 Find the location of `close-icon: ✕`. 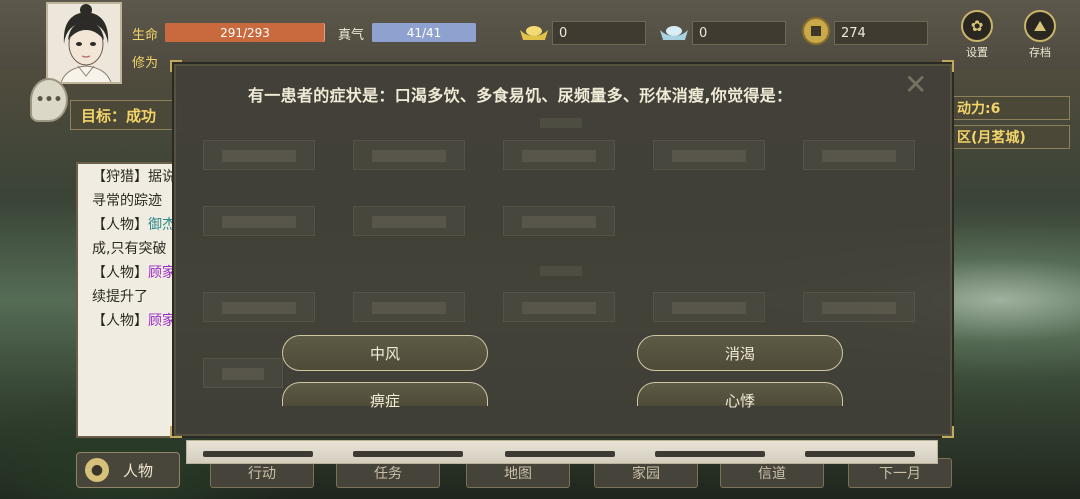

close-icon: ✕ is located at coordinates (915, 84).